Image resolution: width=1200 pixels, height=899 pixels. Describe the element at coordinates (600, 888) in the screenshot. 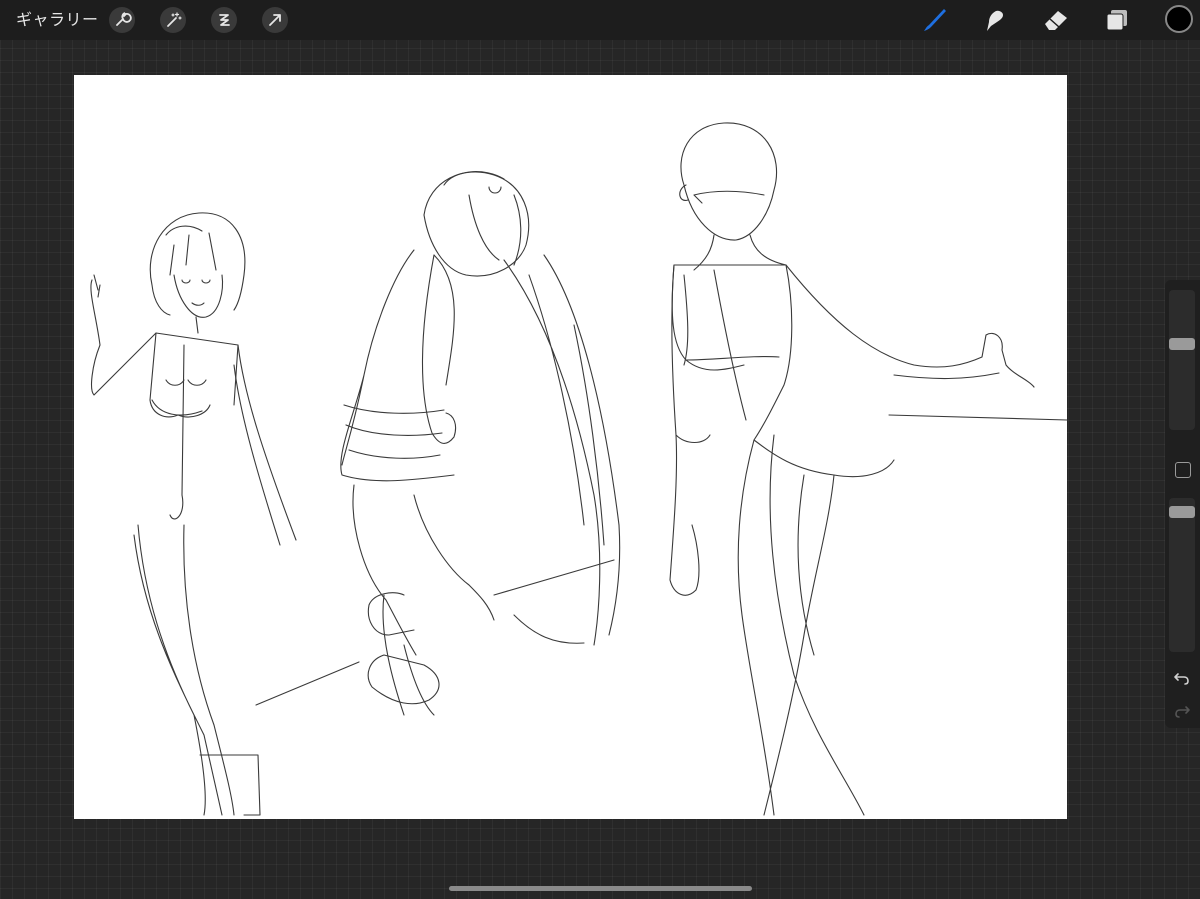

I see `home-indicator` at that location.